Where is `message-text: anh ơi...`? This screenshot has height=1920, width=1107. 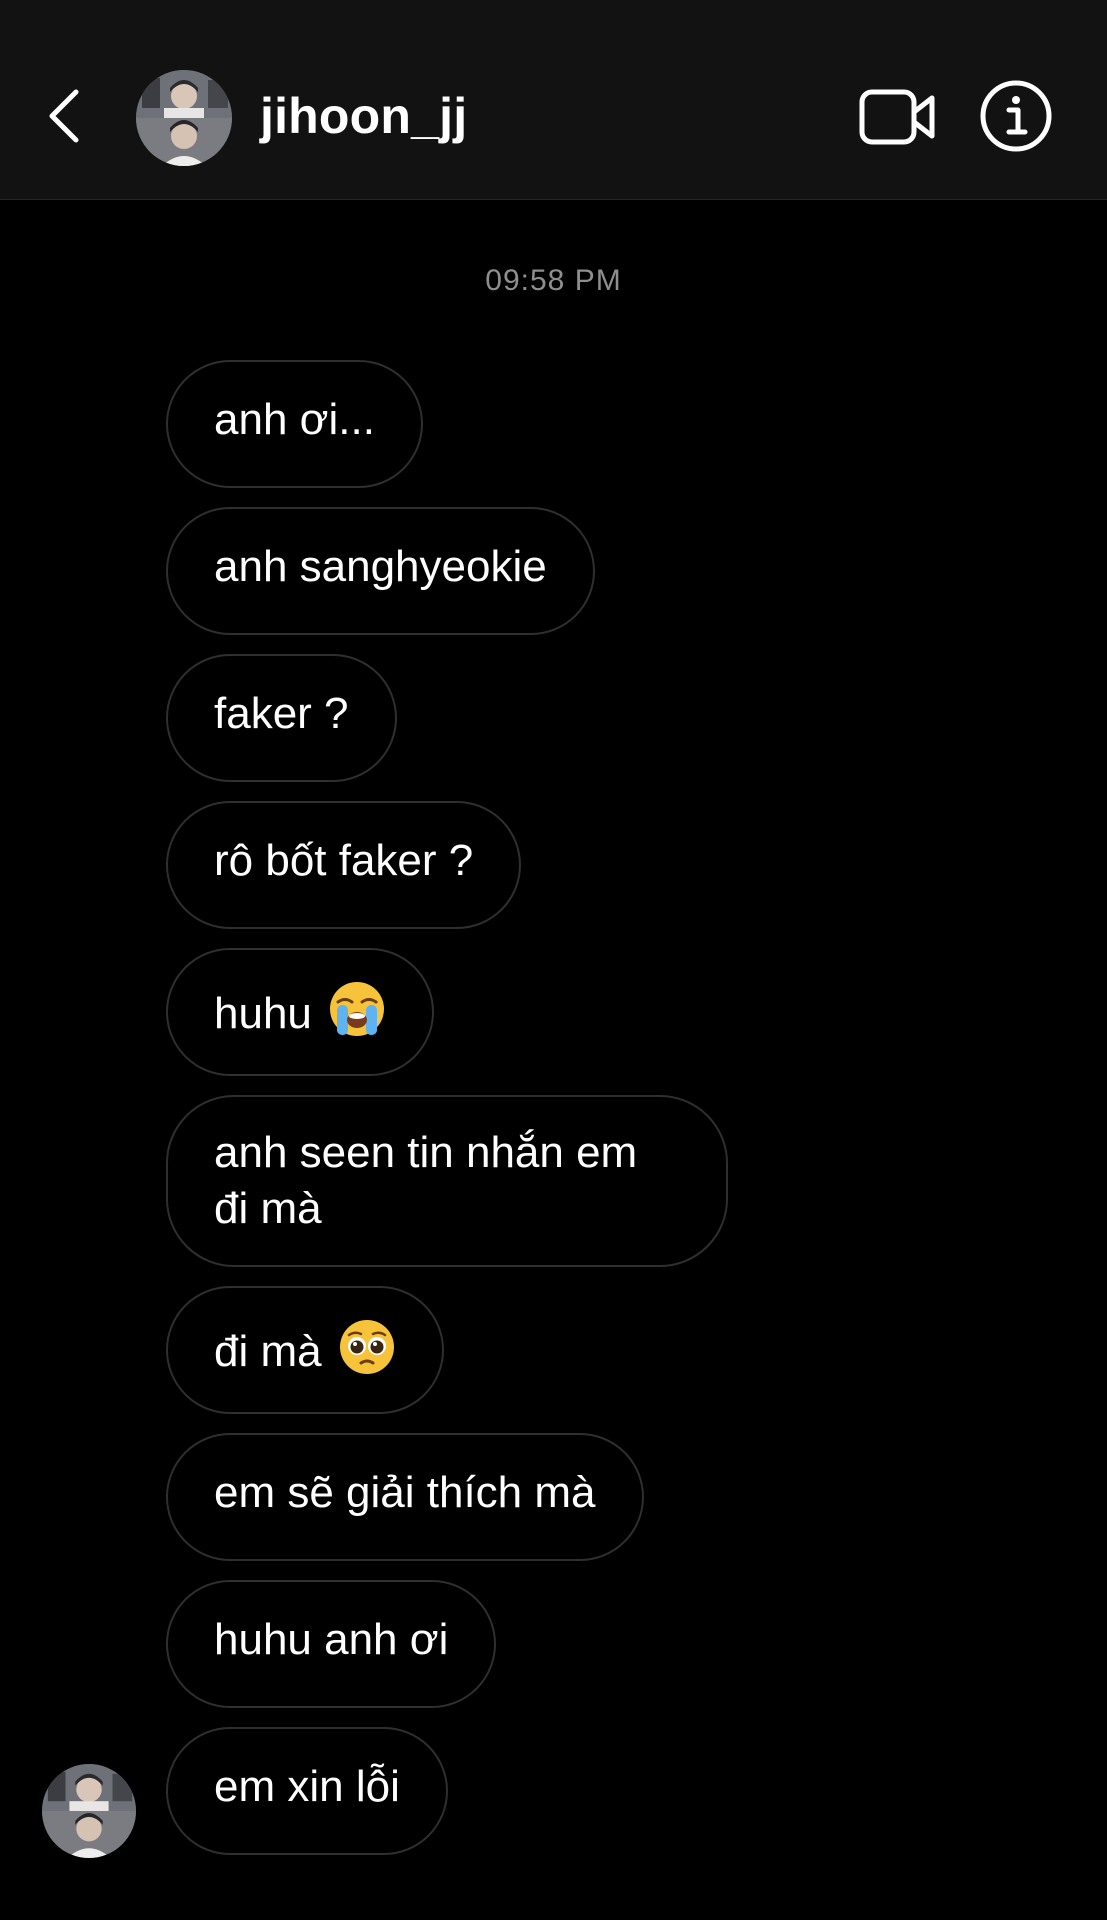 message-text: anh ơi... is located at coordinates (294, 419).